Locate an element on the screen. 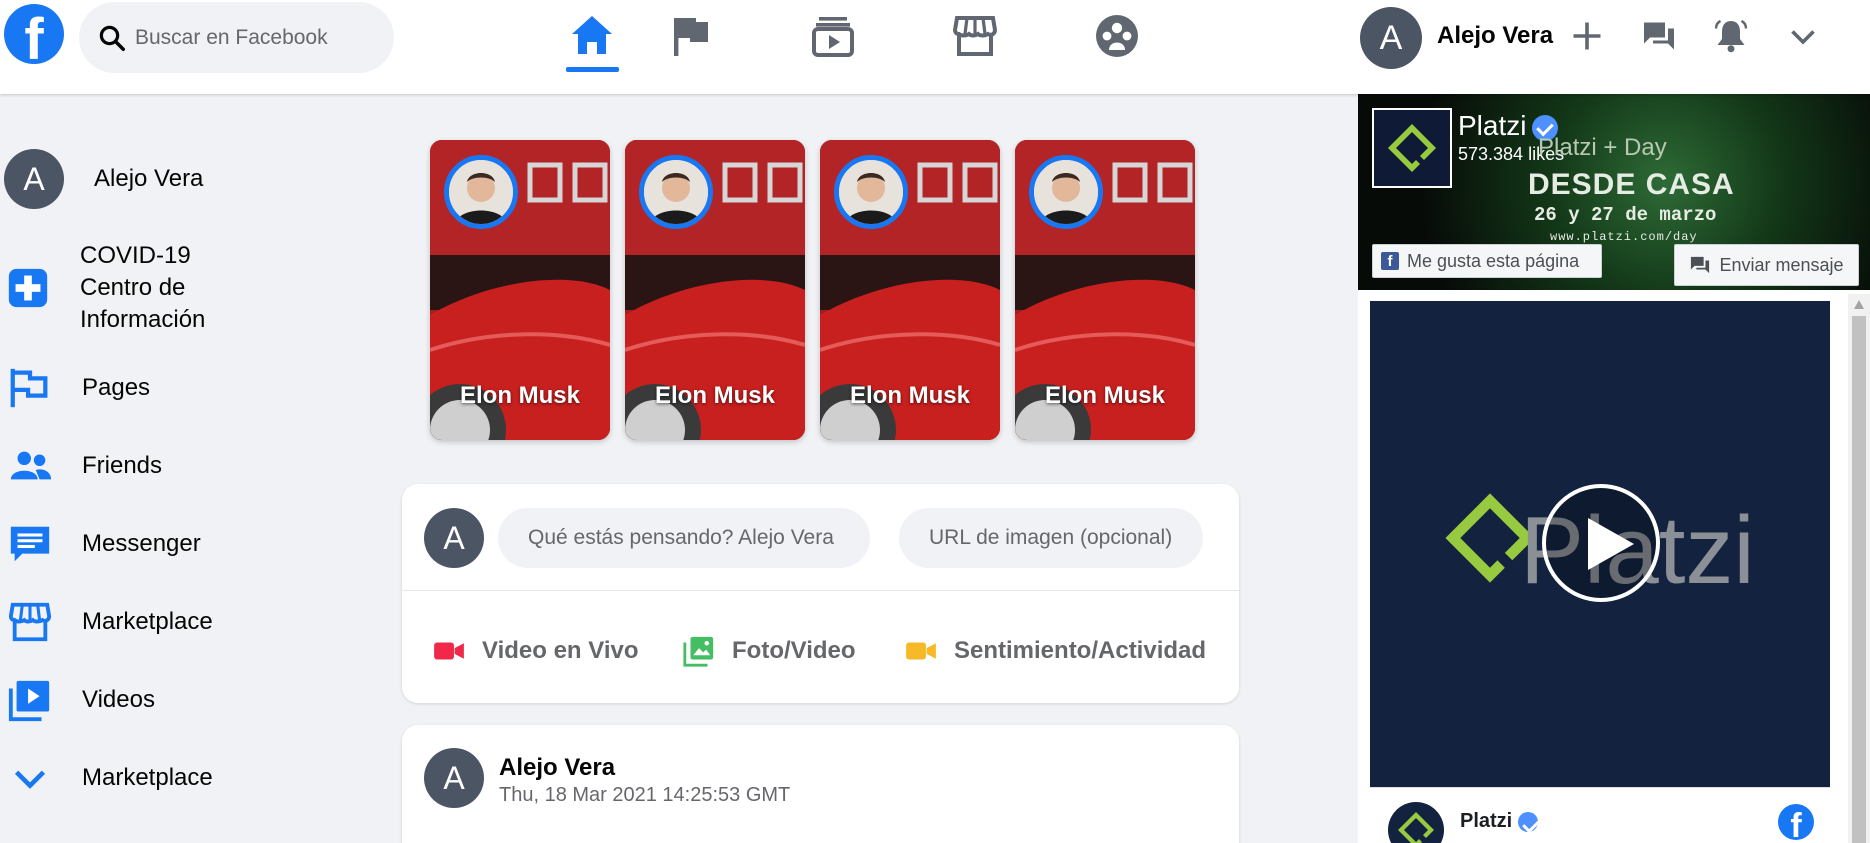  video-icon is located at coordinates (30, 700).